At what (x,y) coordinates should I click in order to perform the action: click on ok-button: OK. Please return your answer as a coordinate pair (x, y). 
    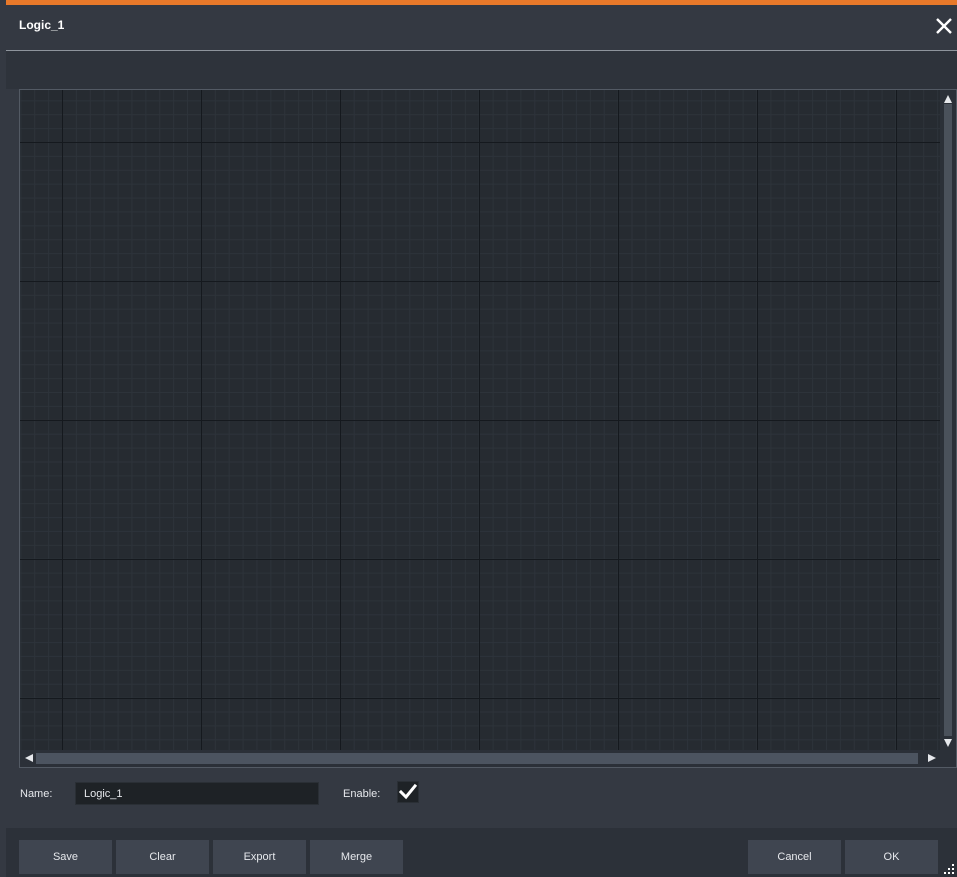
    Looking at the image, I should click on (891, 857).